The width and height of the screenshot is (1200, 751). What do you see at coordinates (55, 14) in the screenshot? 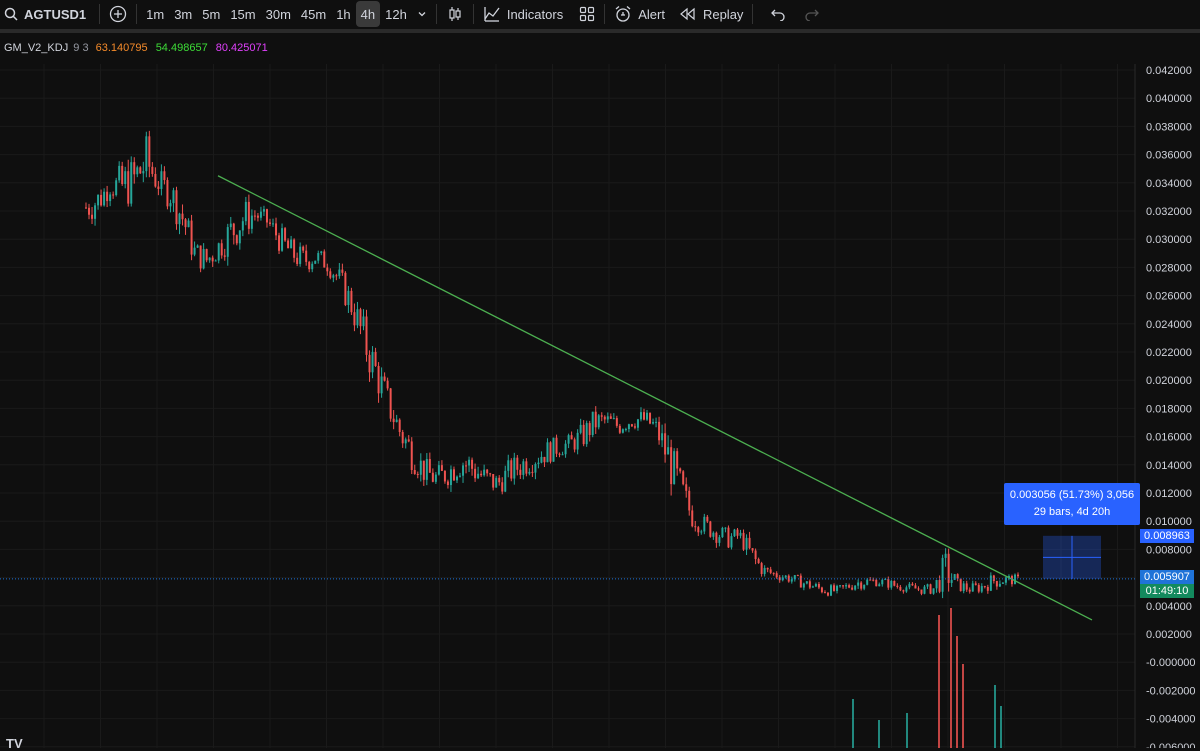
I see `symbol-label: AGTUSD1` at bounding box center [55, 14].